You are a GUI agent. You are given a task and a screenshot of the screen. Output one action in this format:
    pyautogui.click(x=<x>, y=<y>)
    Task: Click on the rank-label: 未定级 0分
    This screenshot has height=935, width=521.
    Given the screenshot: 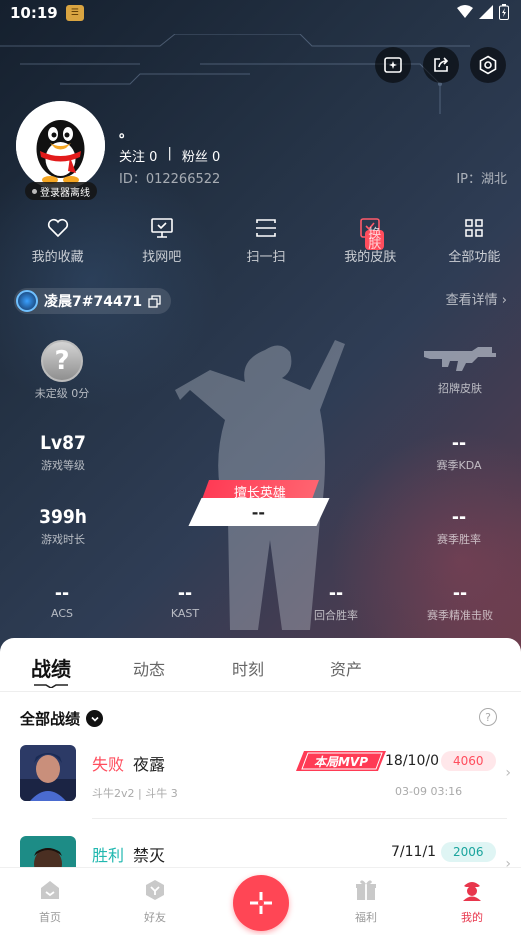 What is the action you would take?
    pyautogui.click(x=62, y=393)
    